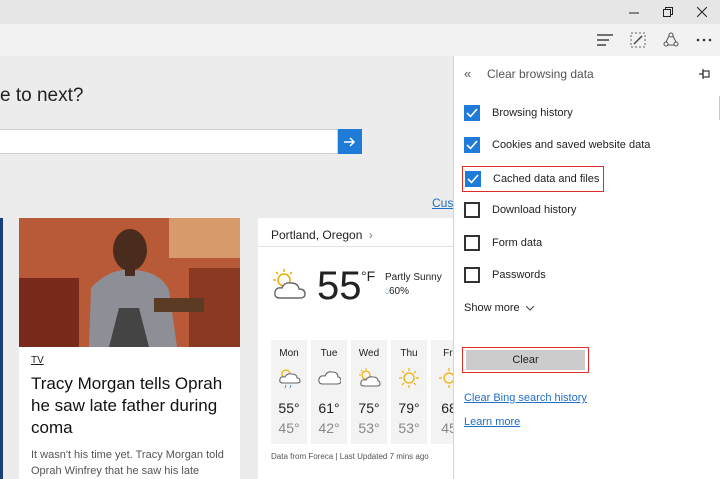  I want to click on option-cookies: Cookies and saved website data, so click(556, 145).